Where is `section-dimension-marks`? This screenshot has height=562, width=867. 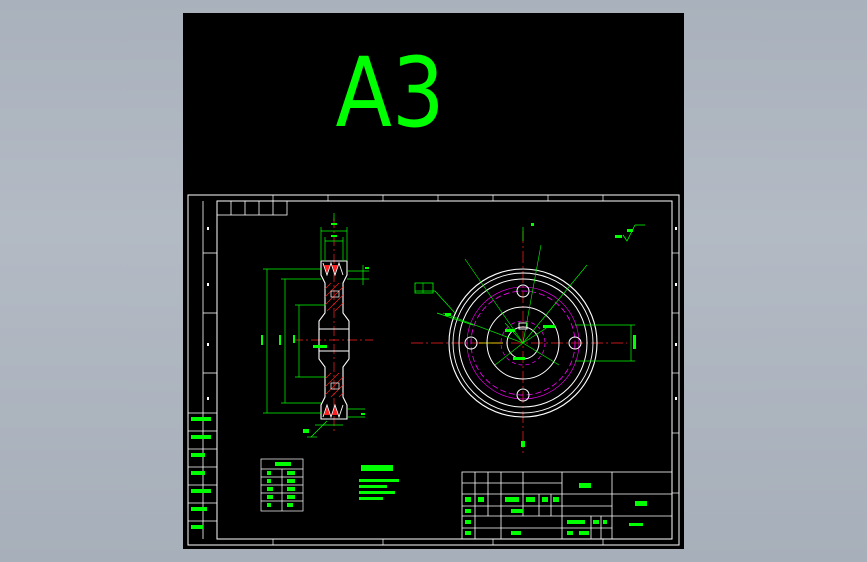 section-dimension-marks is located at coordinates (315, 328).